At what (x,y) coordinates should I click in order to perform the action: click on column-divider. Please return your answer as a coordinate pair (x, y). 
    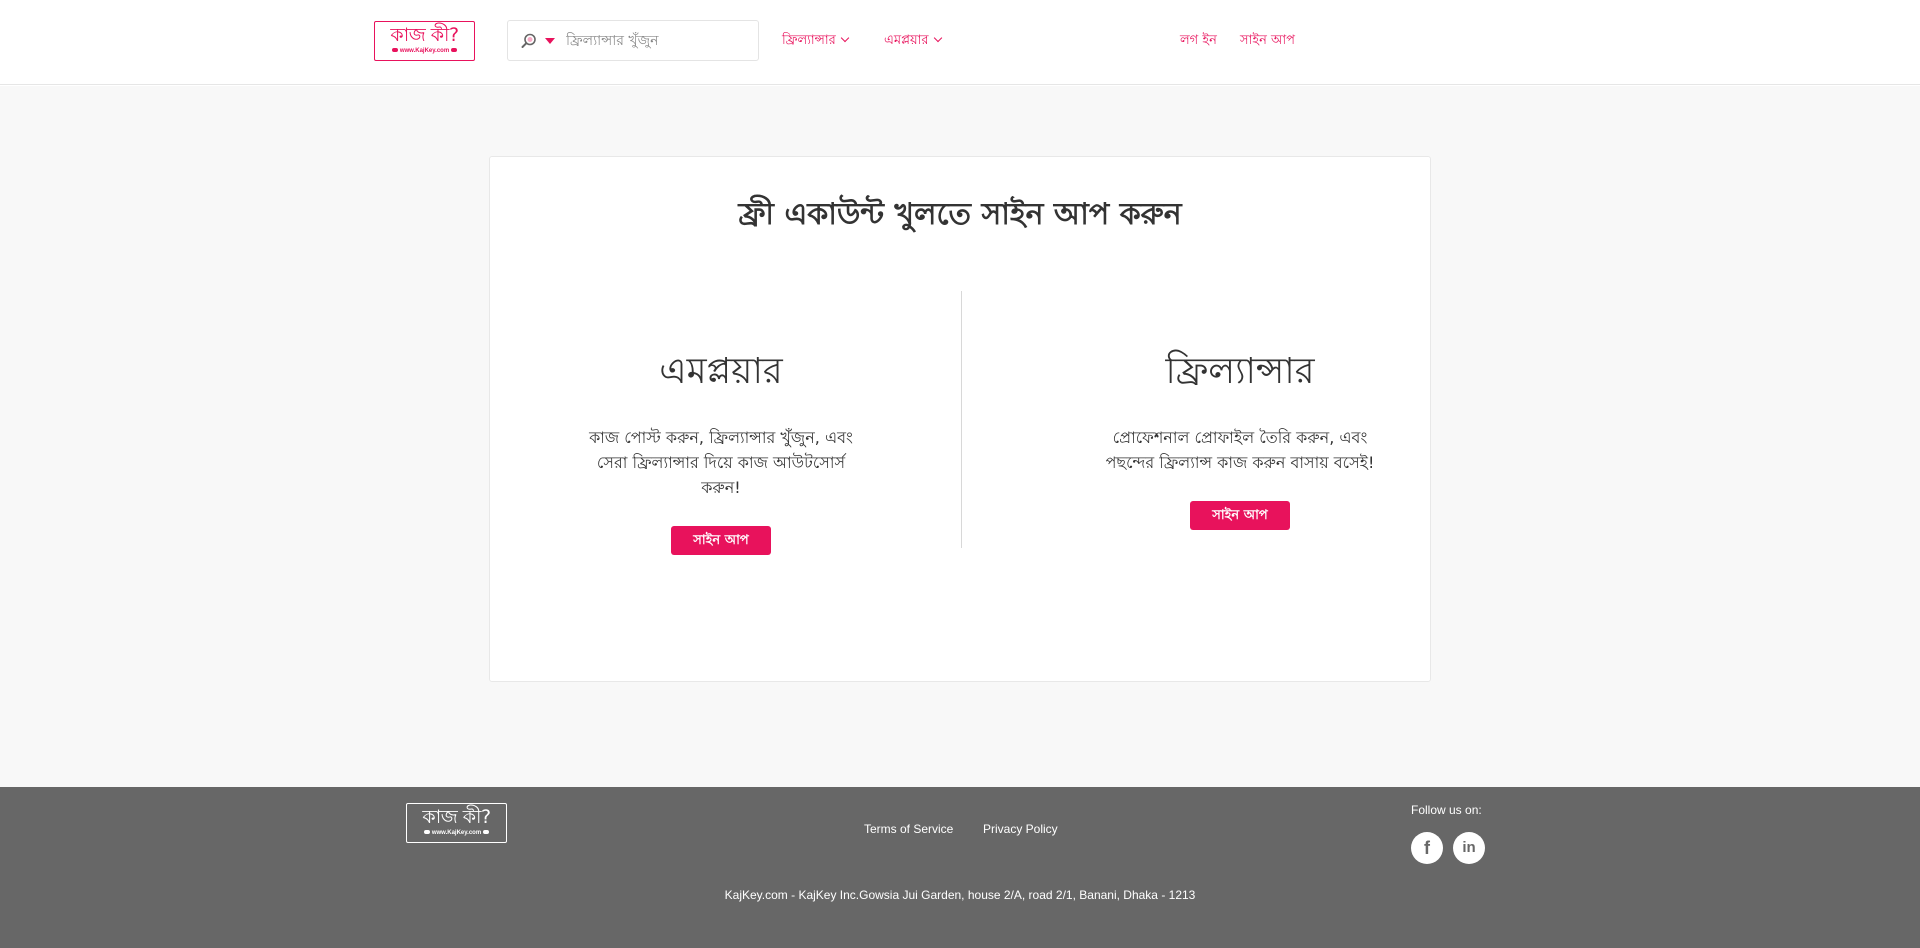
    Looking at the image, I should click on (961, 419).